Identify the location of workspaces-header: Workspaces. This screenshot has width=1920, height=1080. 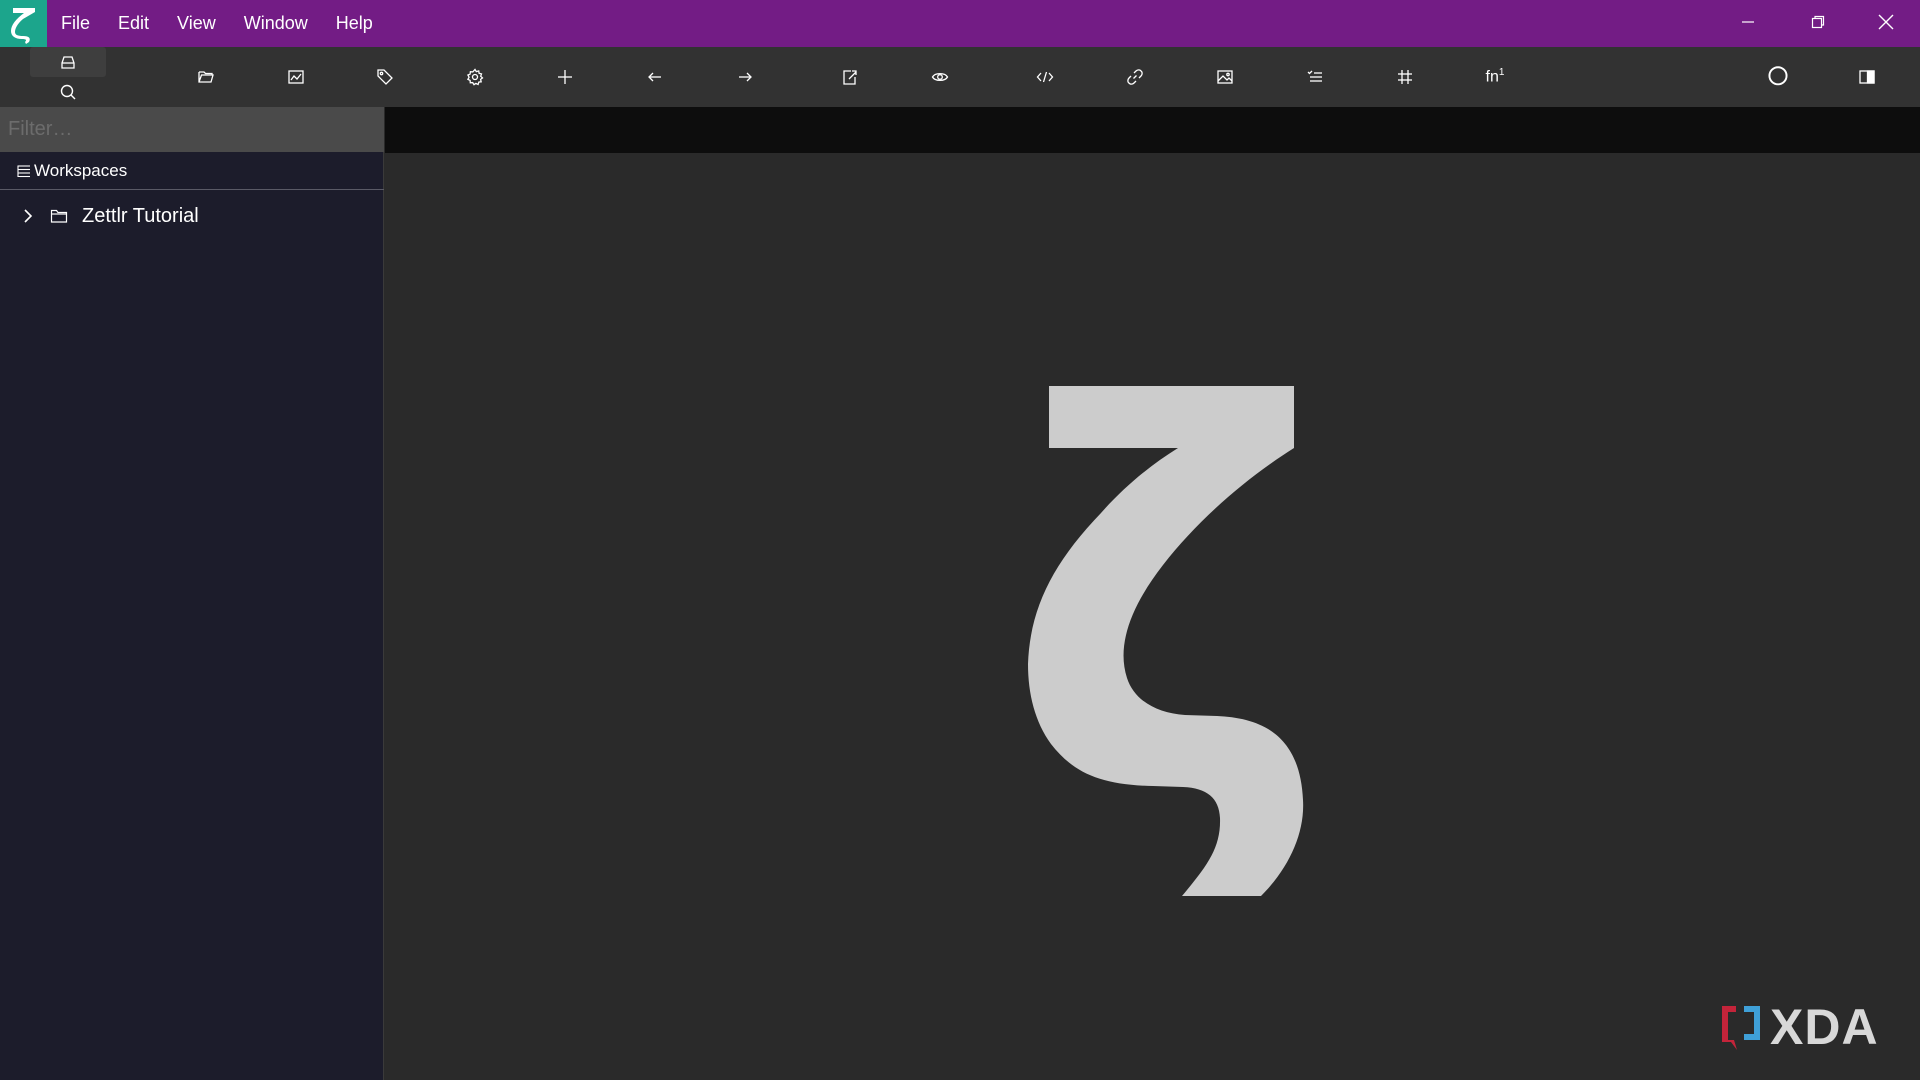
(192, 171).